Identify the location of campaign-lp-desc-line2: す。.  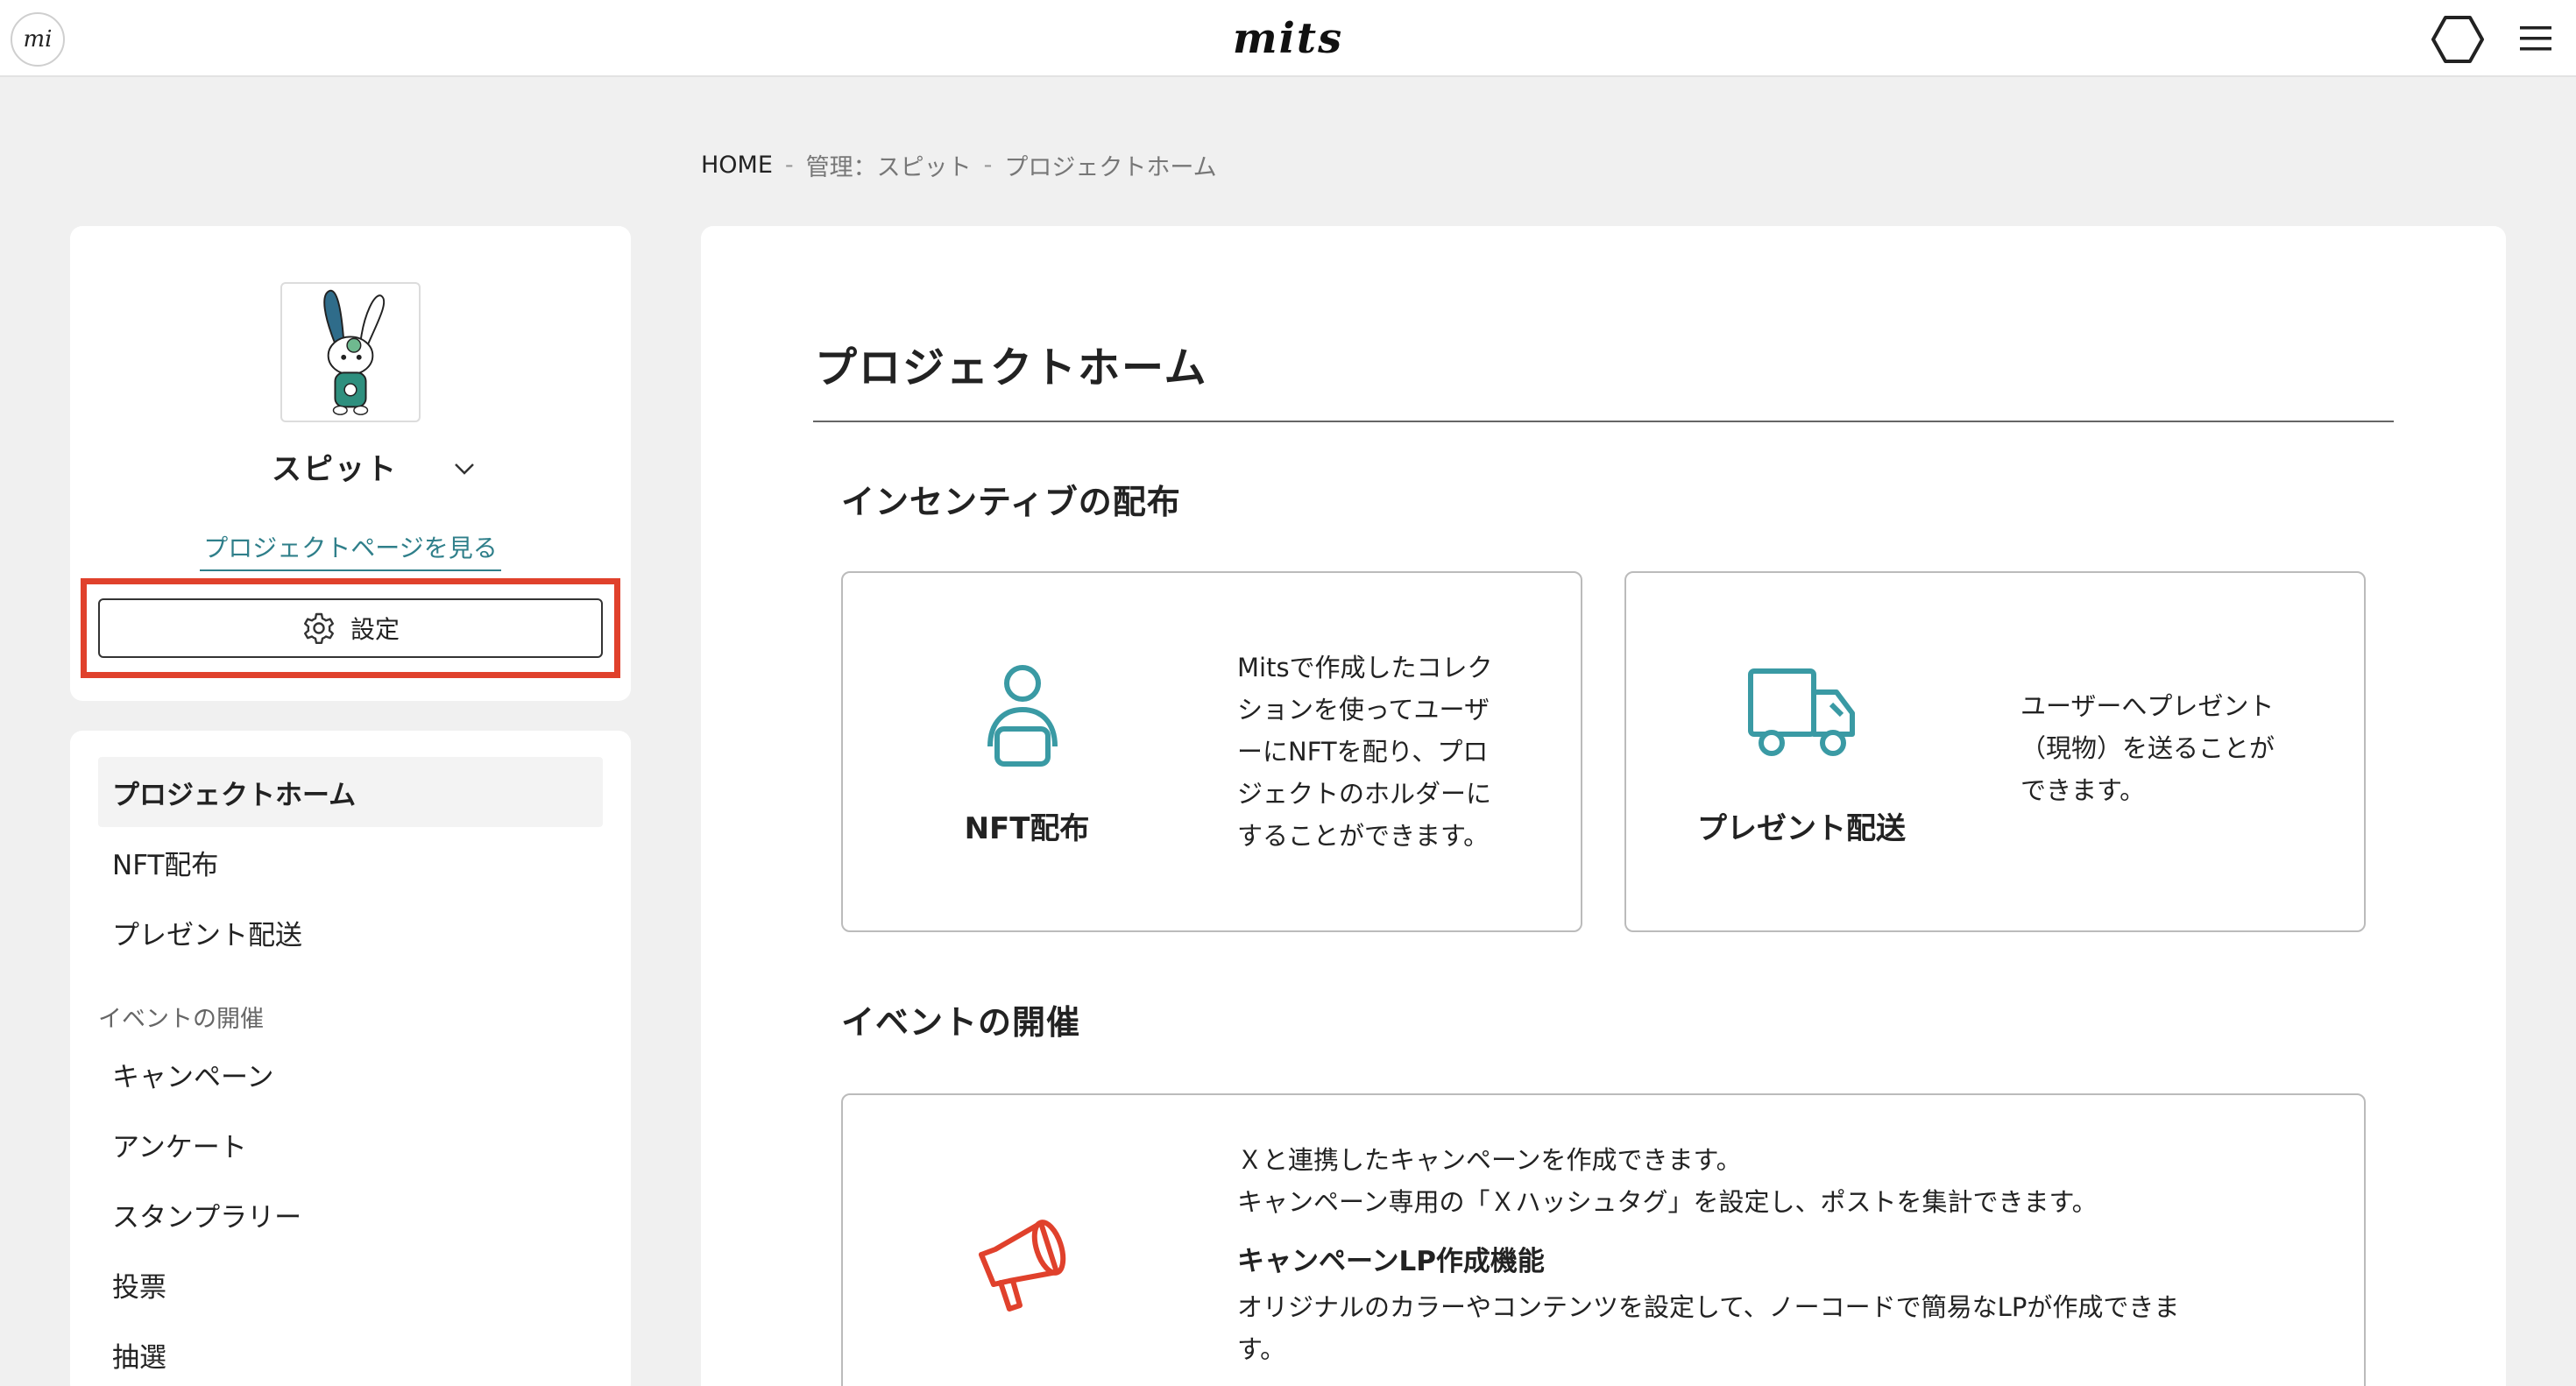
(1261, 1349).